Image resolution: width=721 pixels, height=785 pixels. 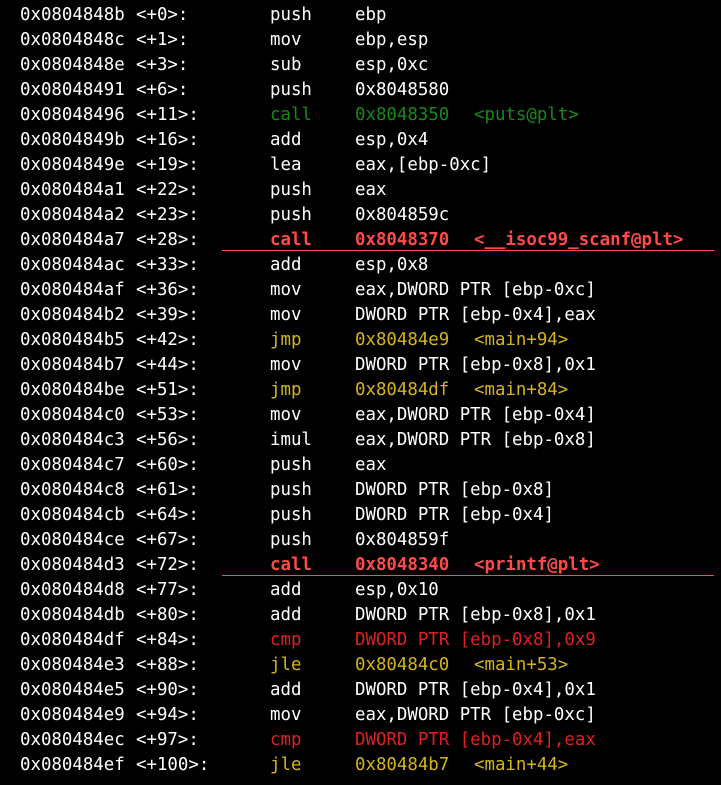 What do you see at coordinates (286, 740) in the screenshot?
I see `instruction-mnemonic: cmp` at bounding box center [286, 740].